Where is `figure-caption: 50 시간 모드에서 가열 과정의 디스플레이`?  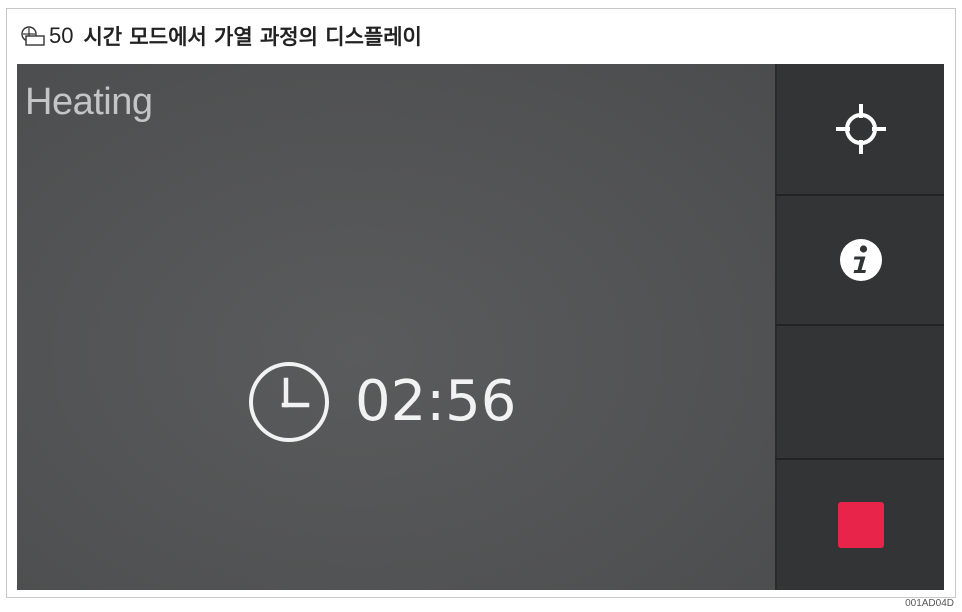 figure-caption: 50 시간 모드에서 가열 과정의 디스플레이 is located at coordinates (221, 36).